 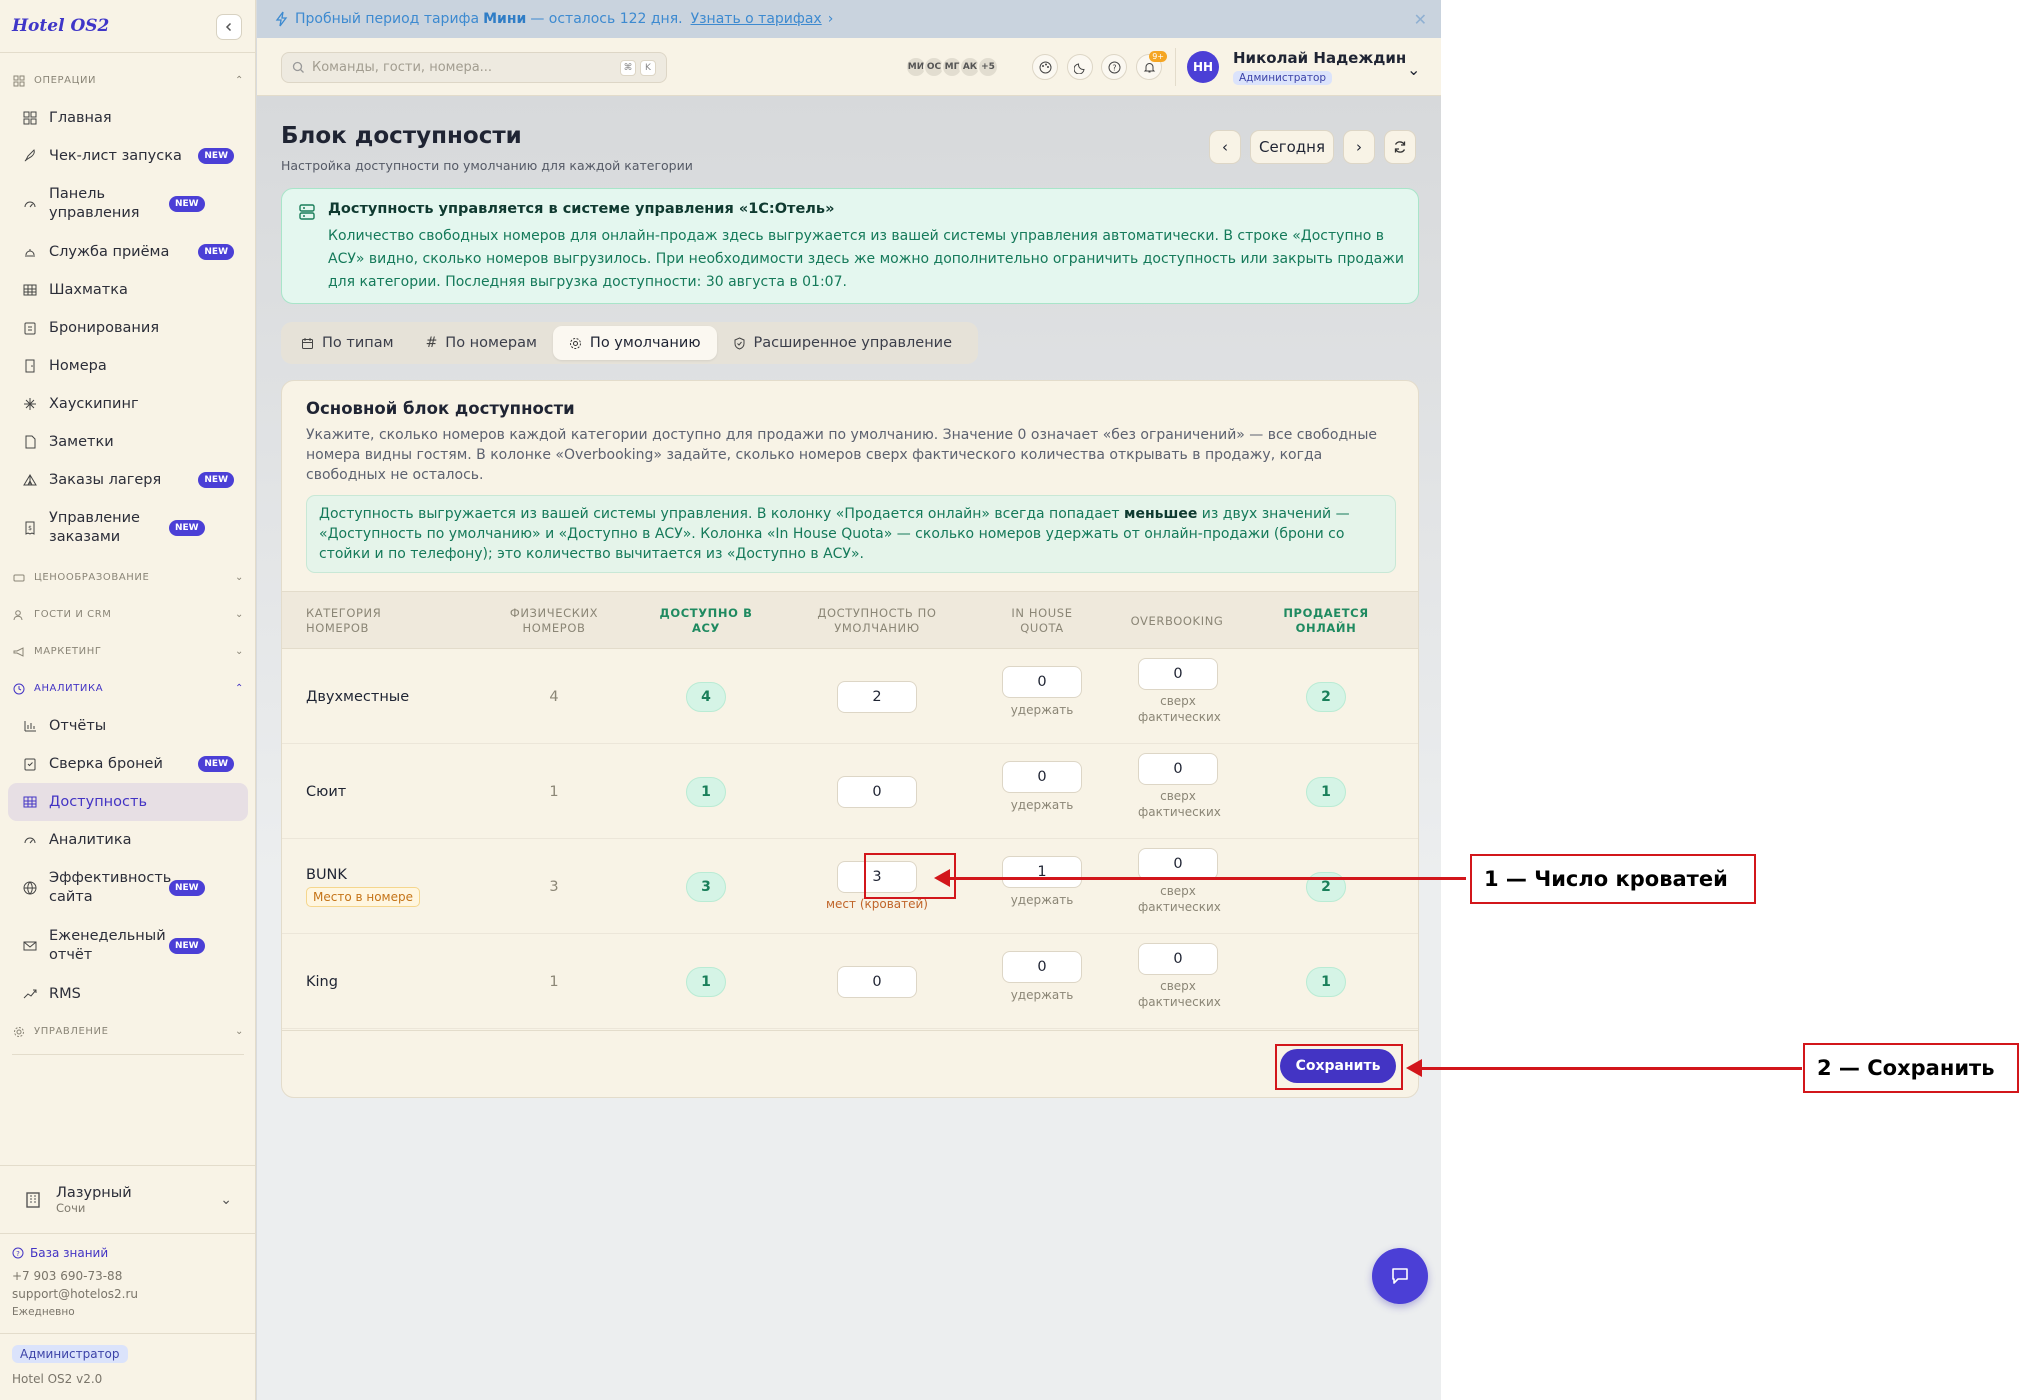 I want to click on tab-by-rooms: # По номерам, so click(x=481, y=343).